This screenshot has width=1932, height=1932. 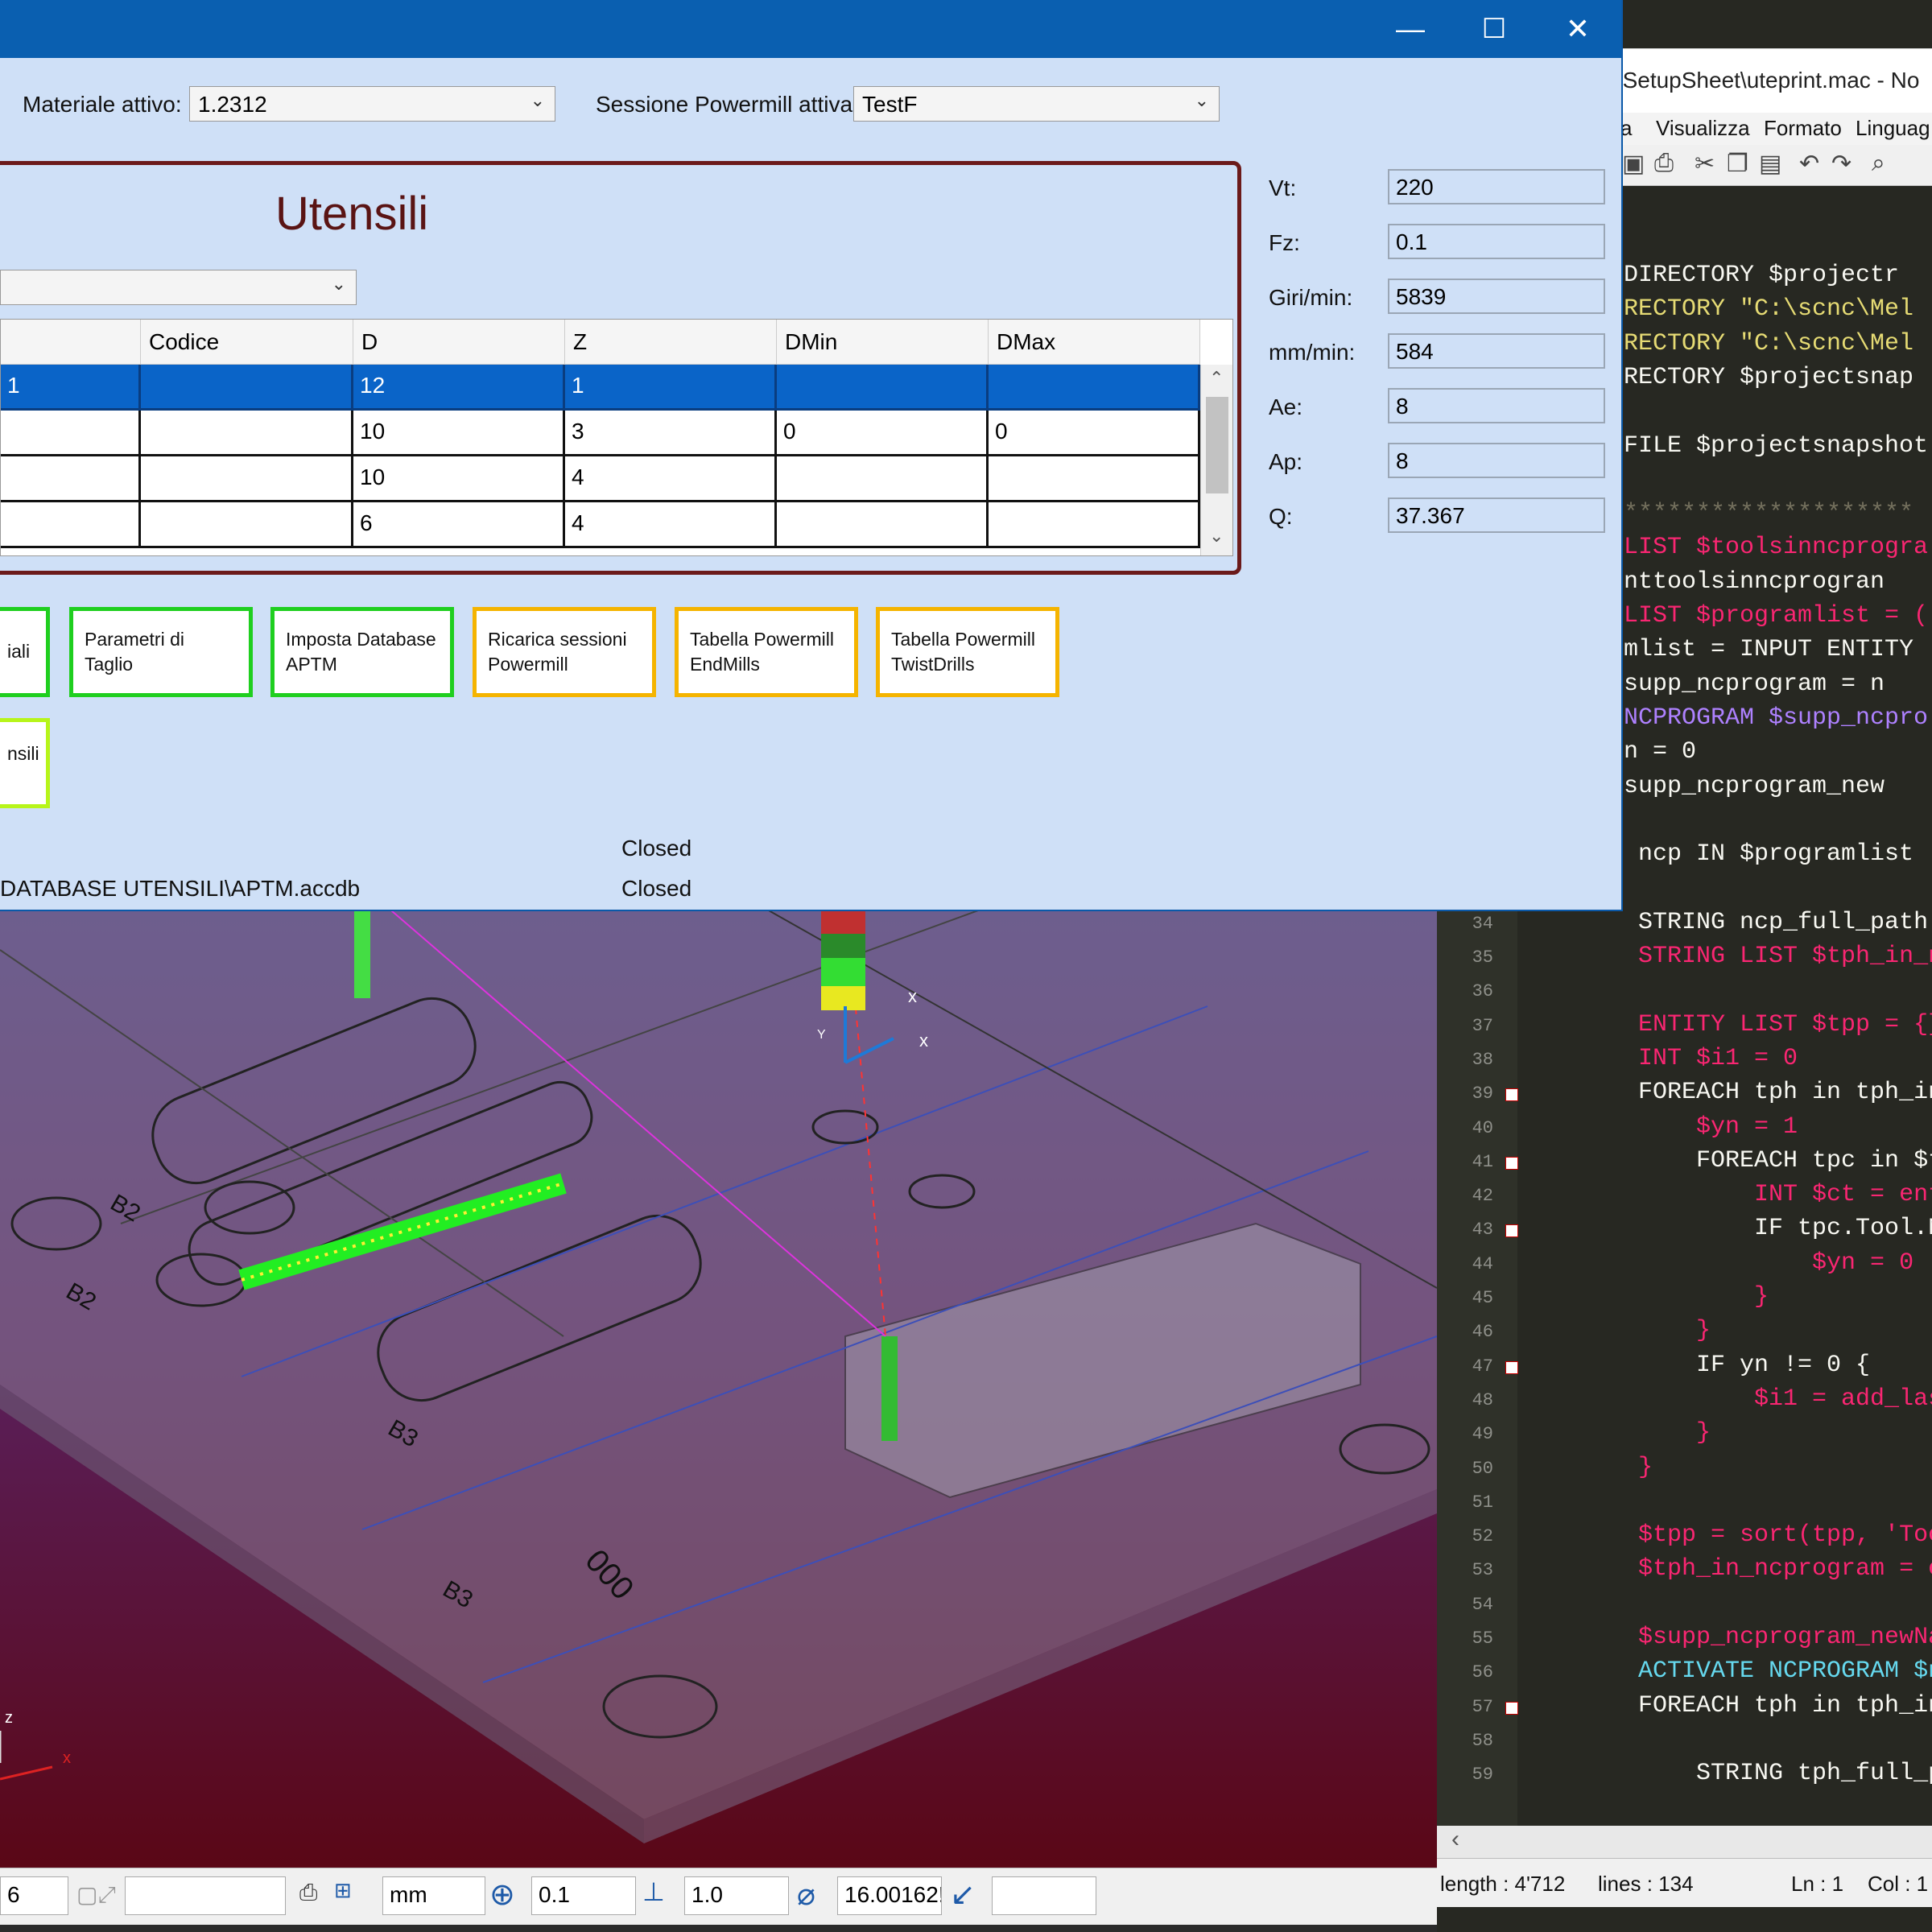 I want to click on status-field: 6, so click(x=34, y=1895).